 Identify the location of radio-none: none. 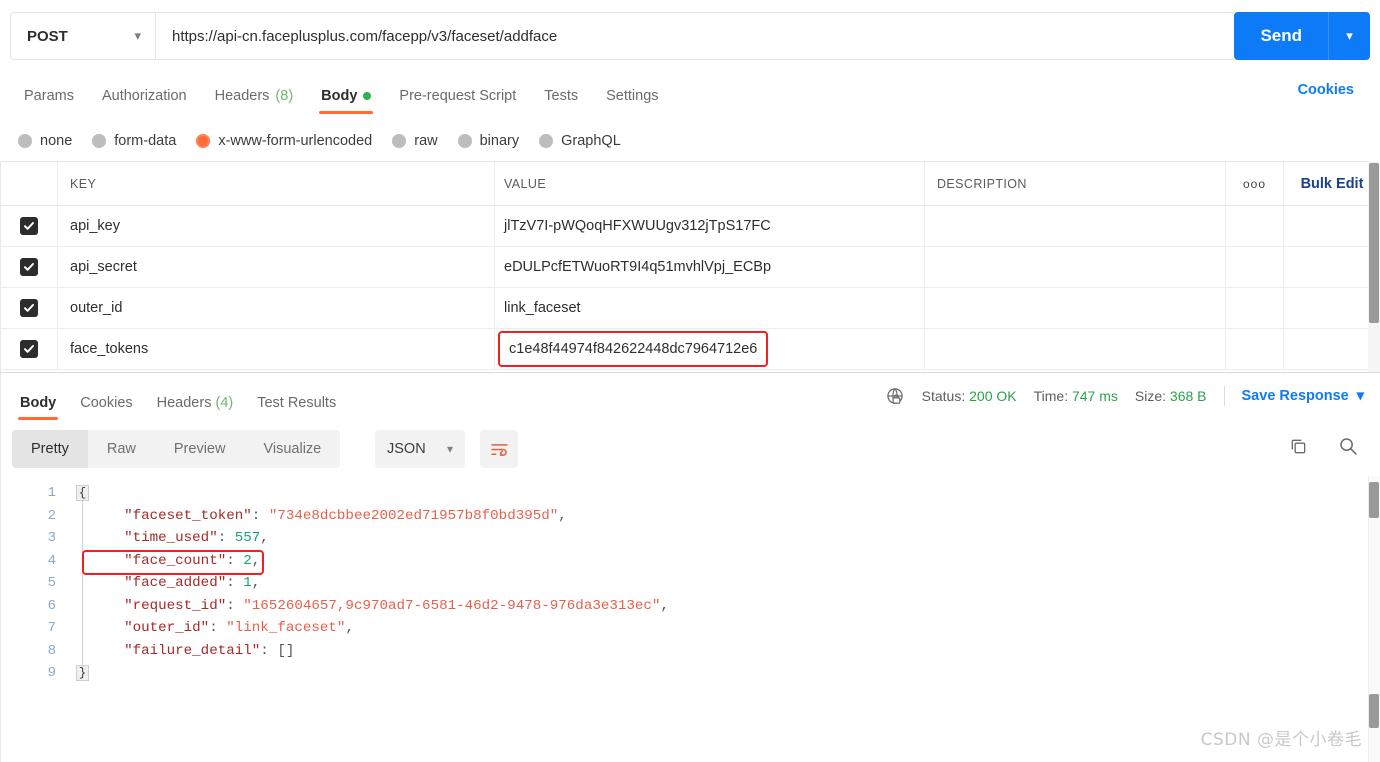
(45, 141).